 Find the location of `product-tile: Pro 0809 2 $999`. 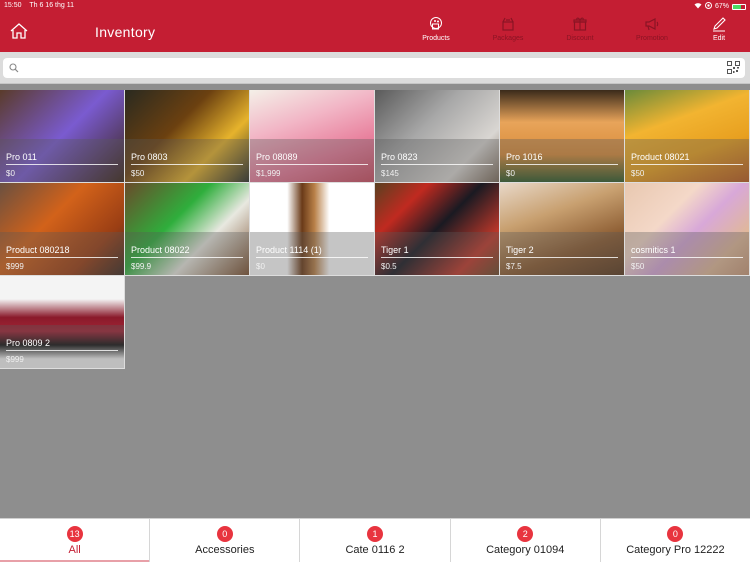

product-tile: Pro 0809 2 $999 is located at coordinates (62, 322).